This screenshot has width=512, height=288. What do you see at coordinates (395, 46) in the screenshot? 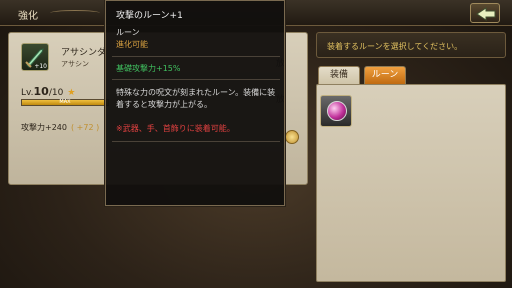
I see `instruction-text: 装着するルーンを選択してください。` at bounding box center [395, 46].